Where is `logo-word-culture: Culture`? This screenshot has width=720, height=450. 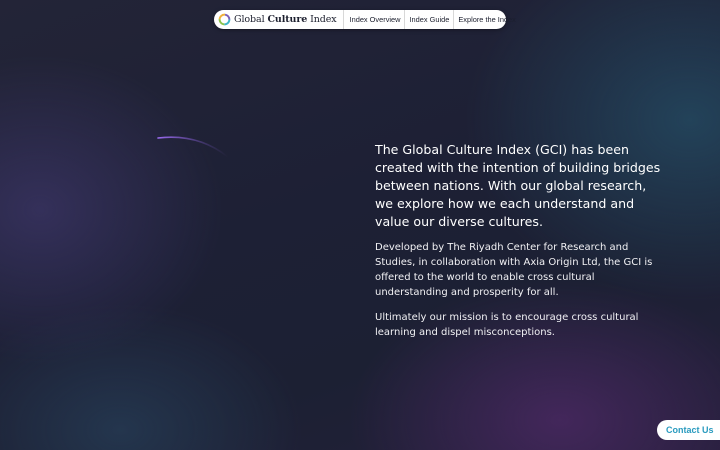
logo-word-culture: Culture is located at coordinates (287, 19).